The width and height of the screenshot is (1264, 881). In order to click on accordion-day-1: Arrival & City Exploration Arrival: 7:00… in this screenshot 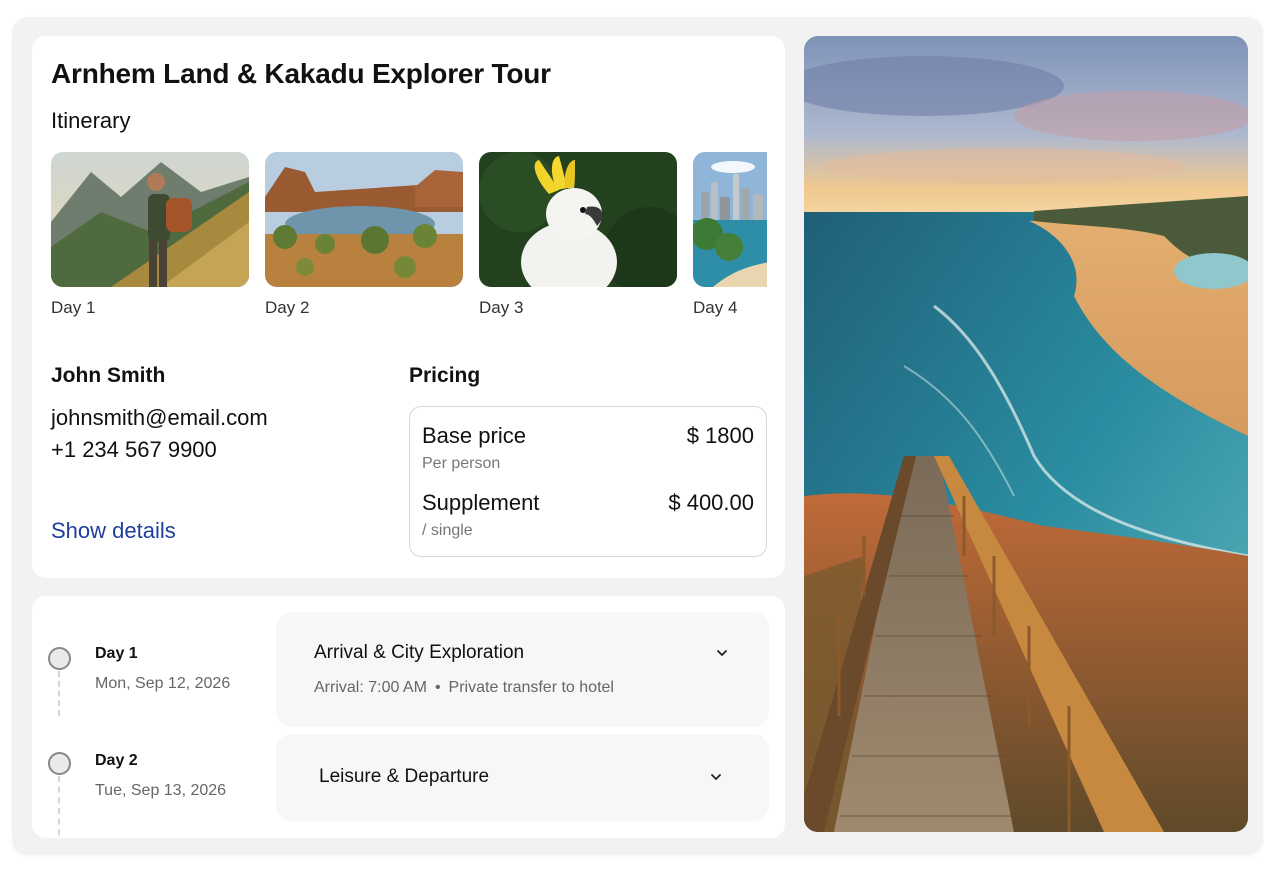, I will do `click(522, 669)`.